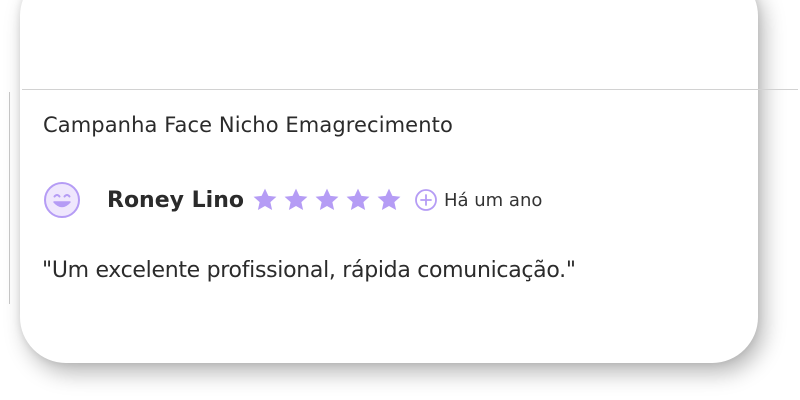  I want to click on star-rating, so click(327, 200).